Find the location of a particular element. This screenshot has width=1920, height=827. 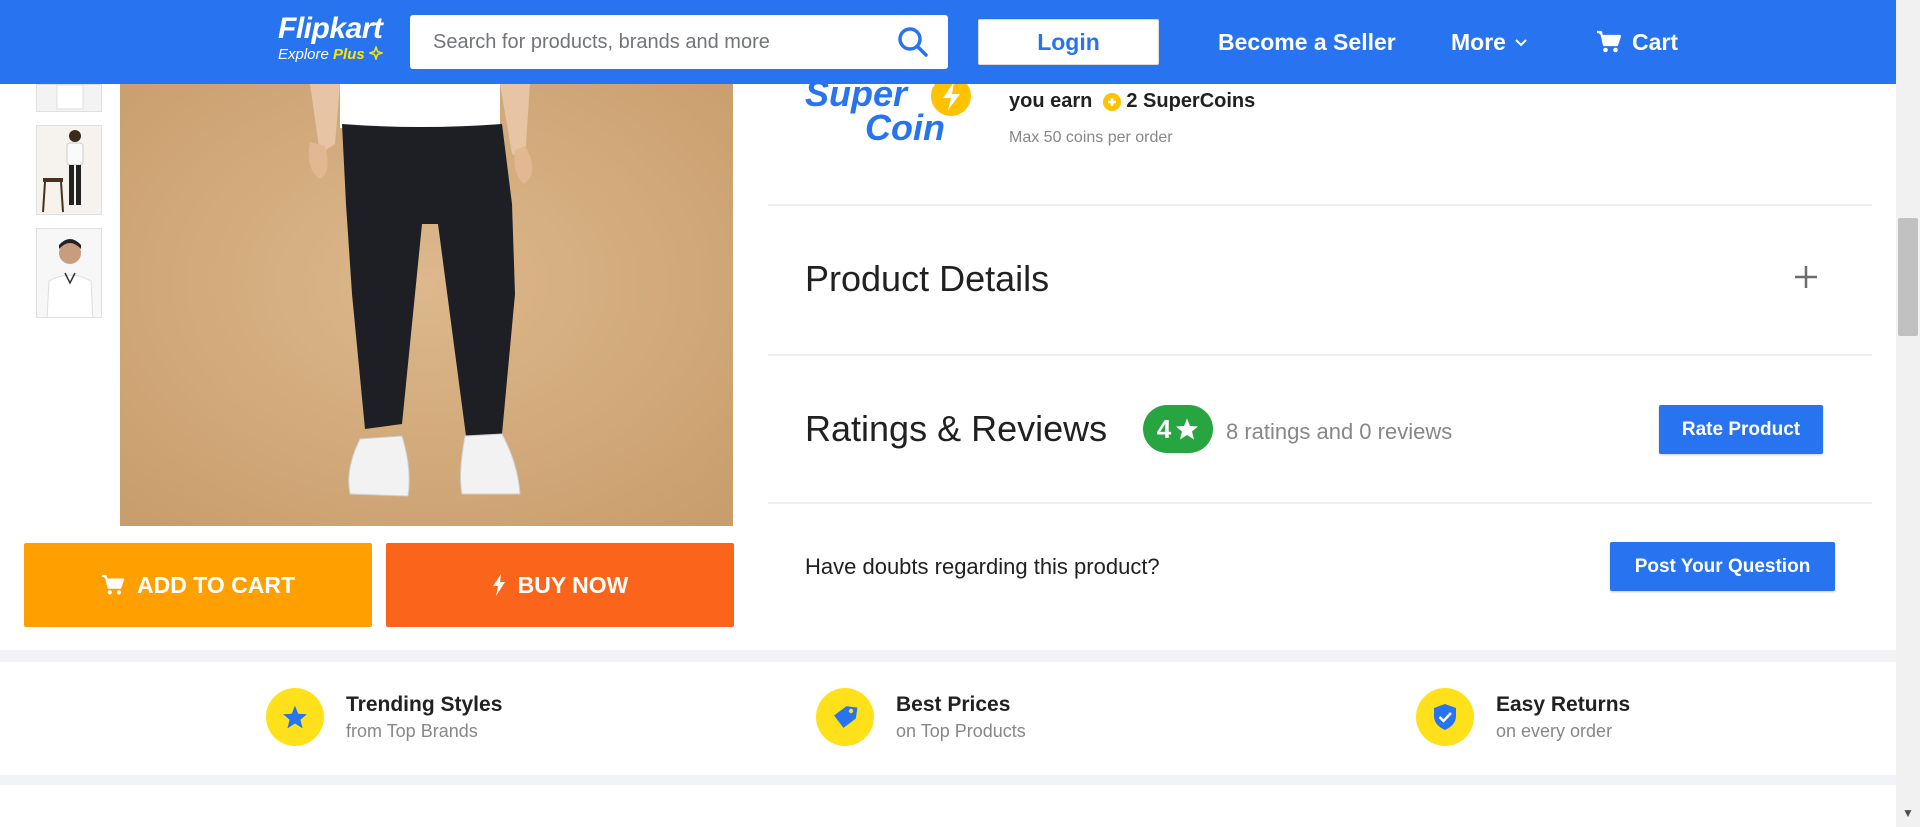

become-seller-link: Become a Seller is located at coordinates (1307, 42).